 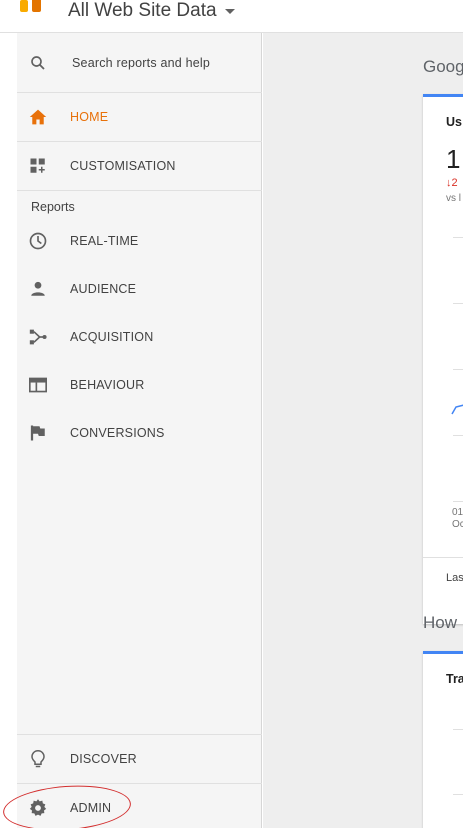 I want to click on nav-home-label: HOME, so click(x=89, y=117).